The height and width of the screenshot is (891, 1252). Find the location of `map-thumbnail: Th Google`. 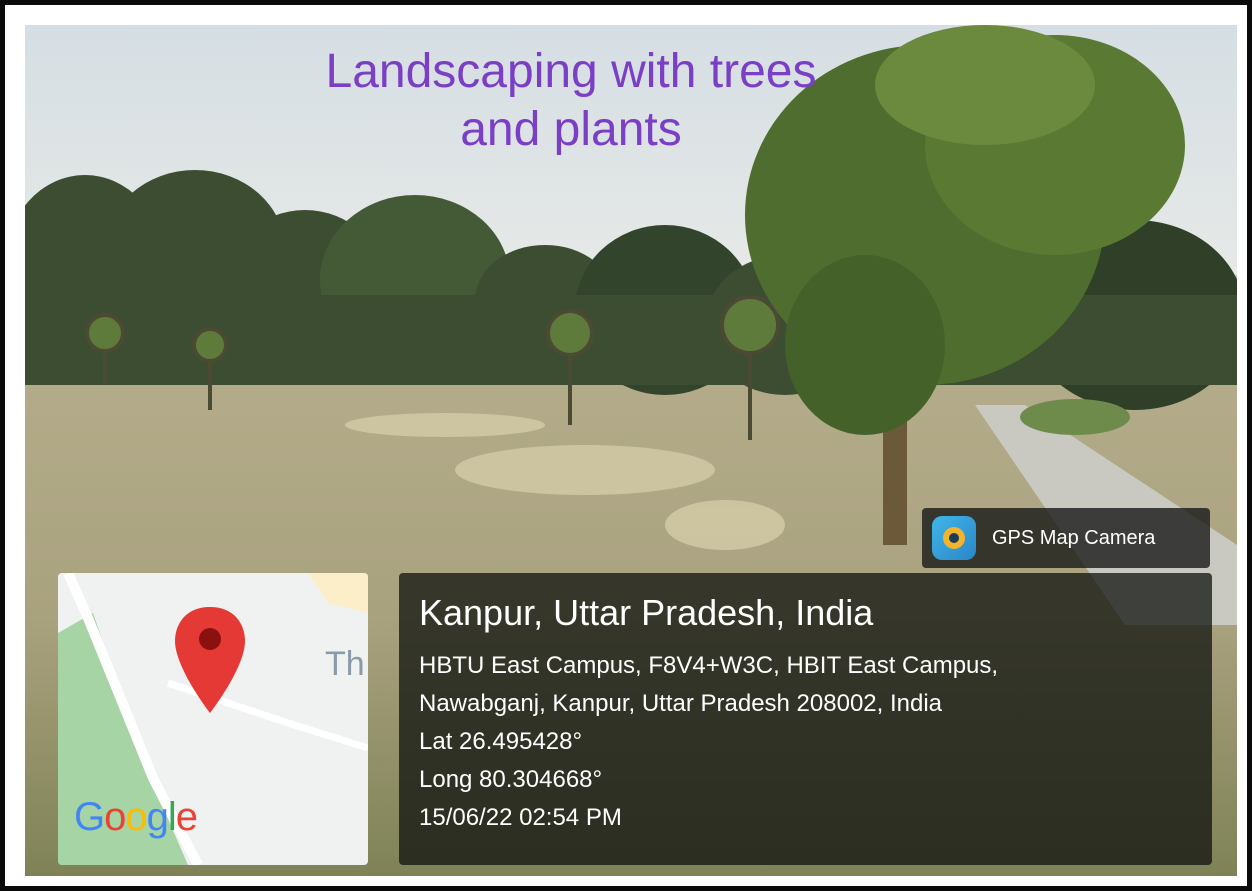

map-thumbnail: Th Google is located at coordinates (213, 719).